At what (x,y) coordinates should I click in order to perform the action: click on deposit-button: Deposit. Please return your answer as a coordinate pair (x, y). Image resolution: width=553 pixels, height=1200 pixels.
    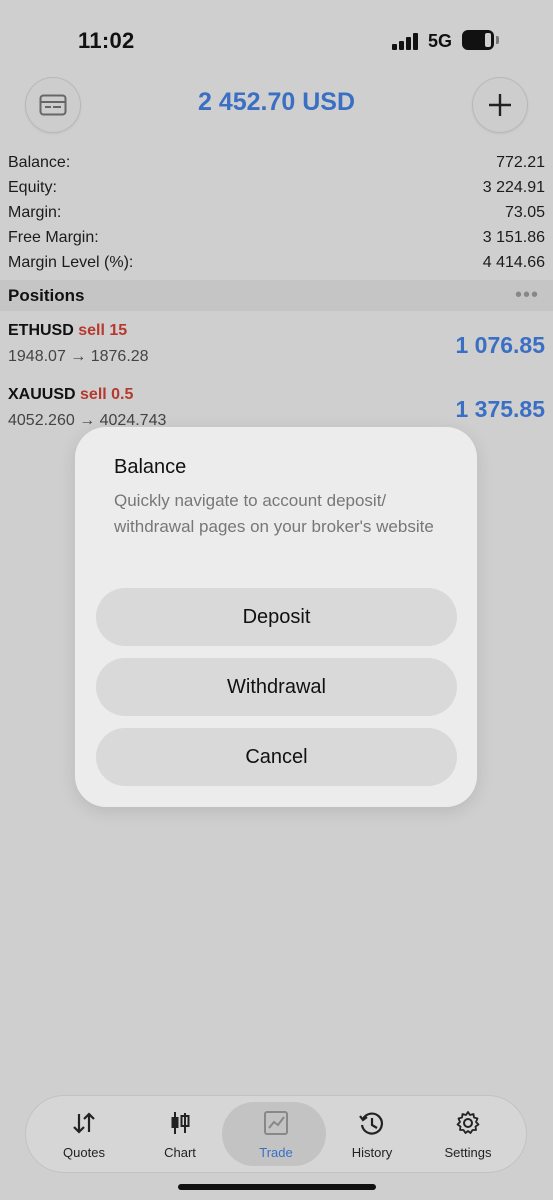
    Looking at the image, I should click on (276, 617).